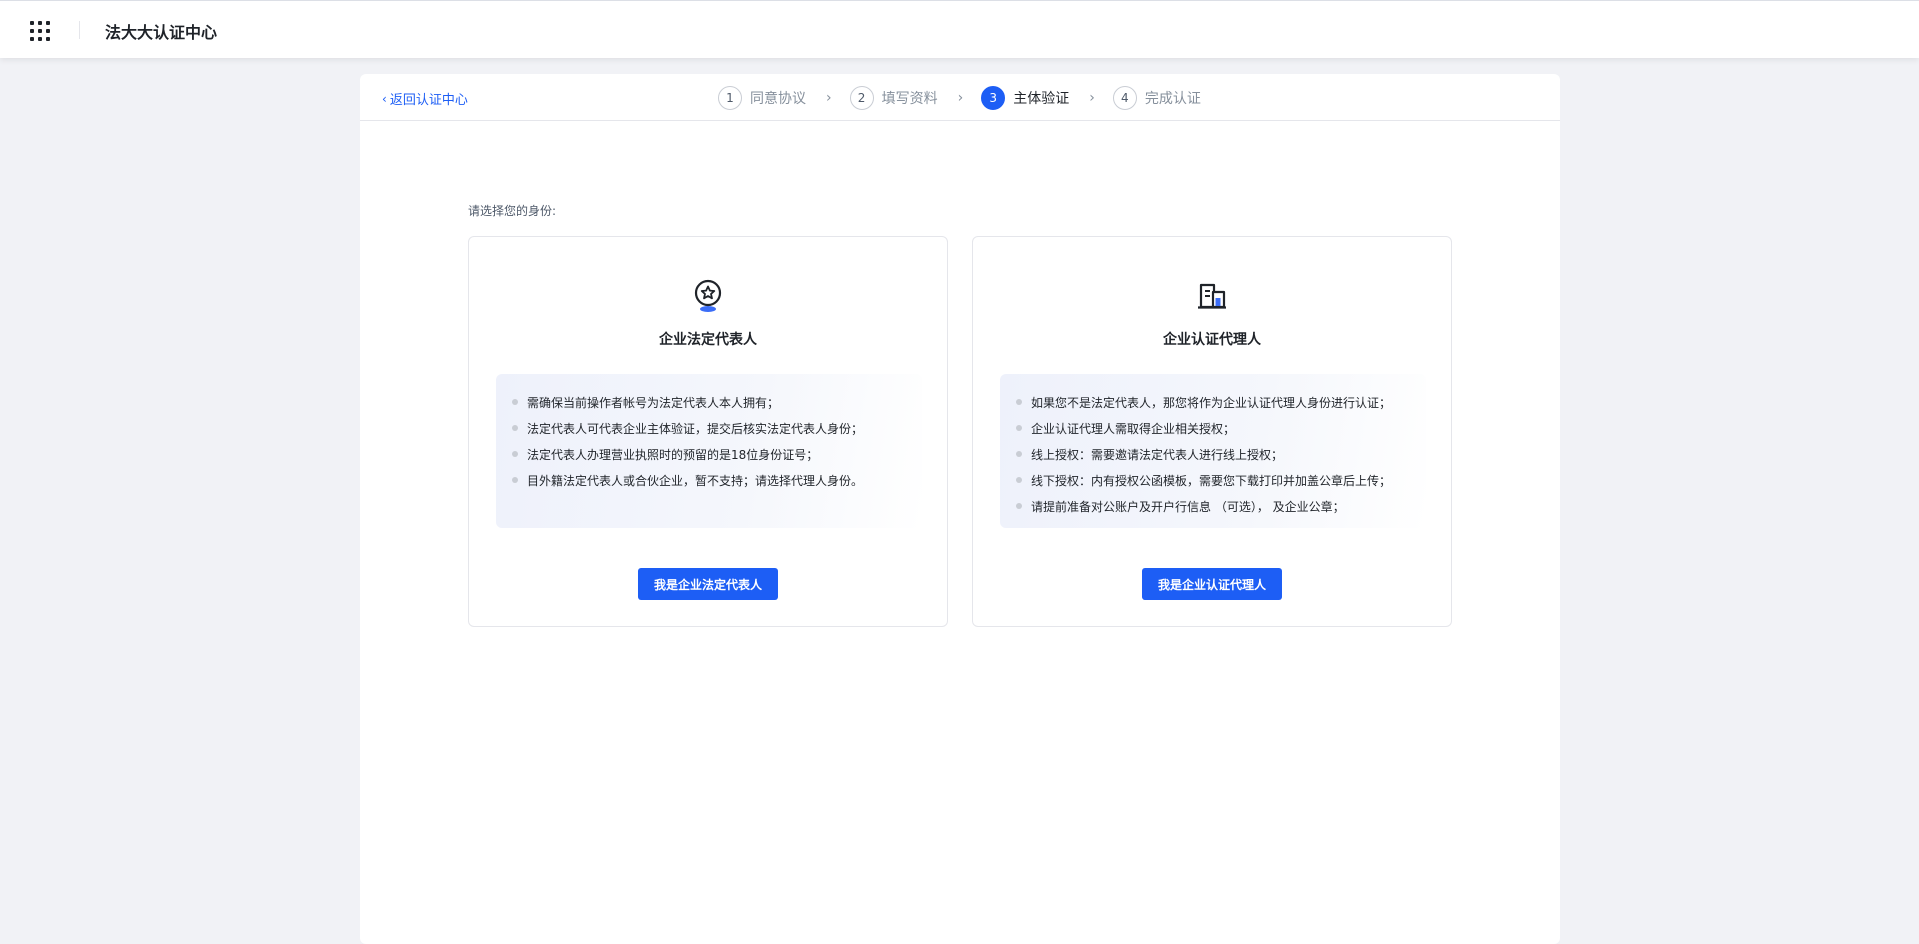 This screenshot has width=1919, height=944. I want to click on list-item: 如果您不是法定代表人，那您将作为企业认证代理人身份进行认证；, so click(1221, 402).